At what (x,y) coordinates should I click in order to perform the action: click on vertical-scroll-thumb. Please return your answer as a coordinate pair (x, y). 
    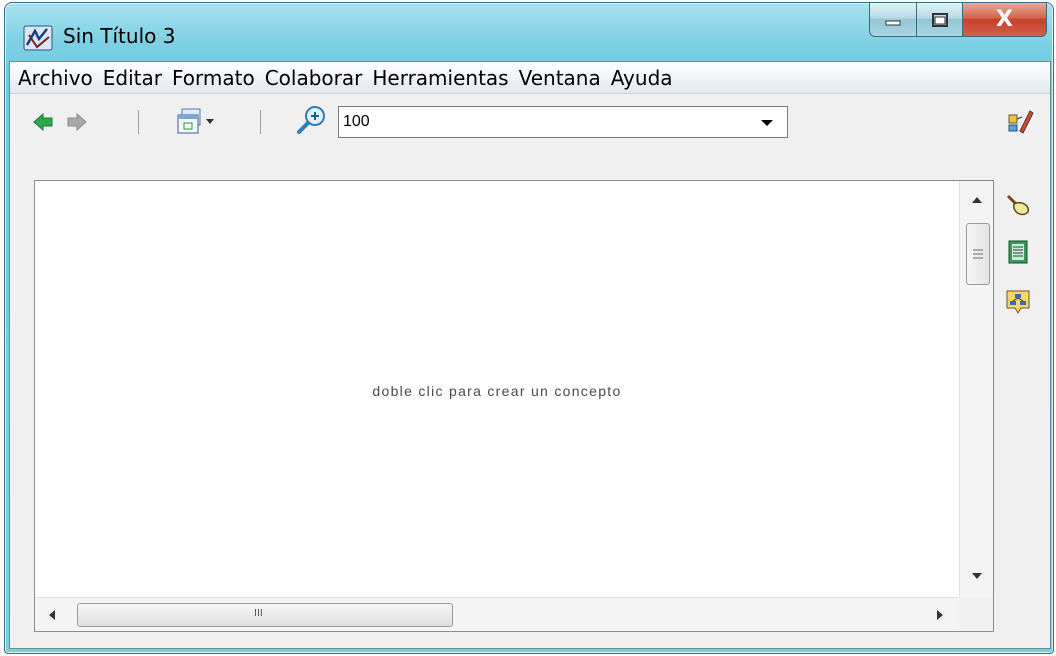
    Looking at the image, I should click on (978, 254).